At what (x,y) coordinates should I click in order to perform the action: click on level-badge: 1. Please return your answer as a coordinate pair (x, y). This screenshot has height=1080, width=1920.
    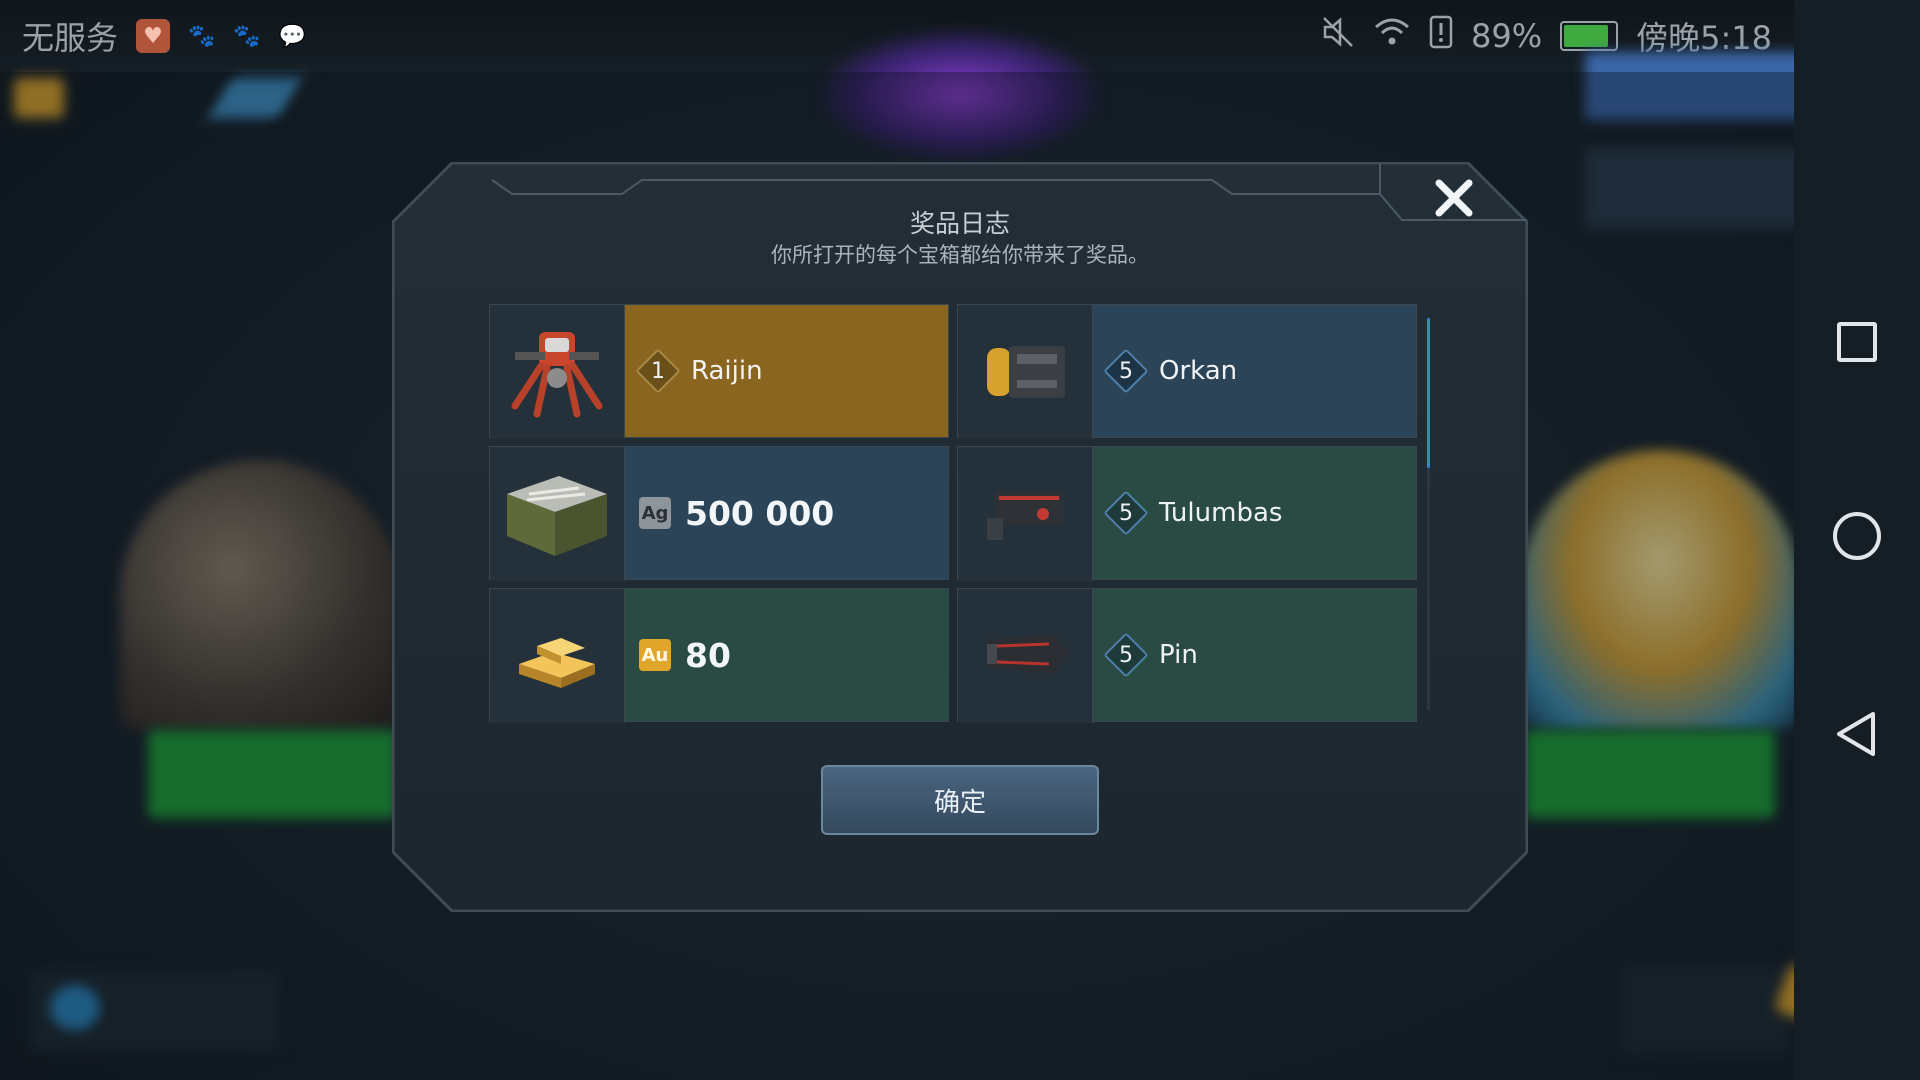
    Looking at the image, I should click on (658, 371).